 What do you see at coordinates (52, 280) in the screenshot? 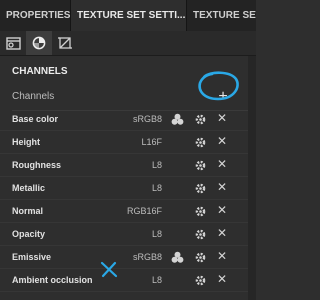
I see `channel-name: Ambient occlusion` at bounding box center [52, 280].